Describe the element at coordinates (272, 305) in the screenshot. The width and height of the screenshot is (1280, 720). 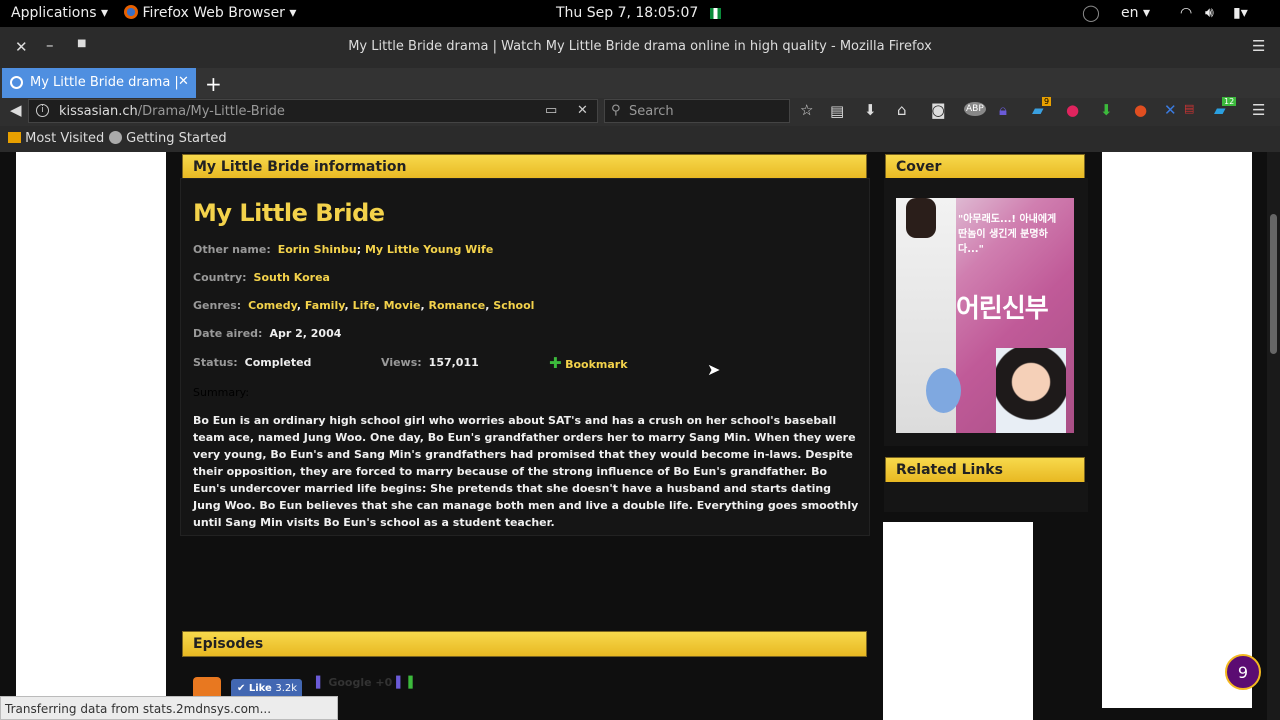
I see `genre-link: Comedy` at that location.